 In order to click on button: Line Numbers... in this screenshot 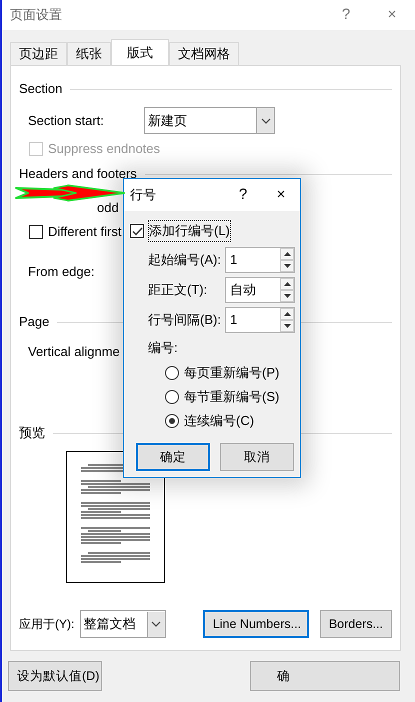, I will do `click(255, 624)`.